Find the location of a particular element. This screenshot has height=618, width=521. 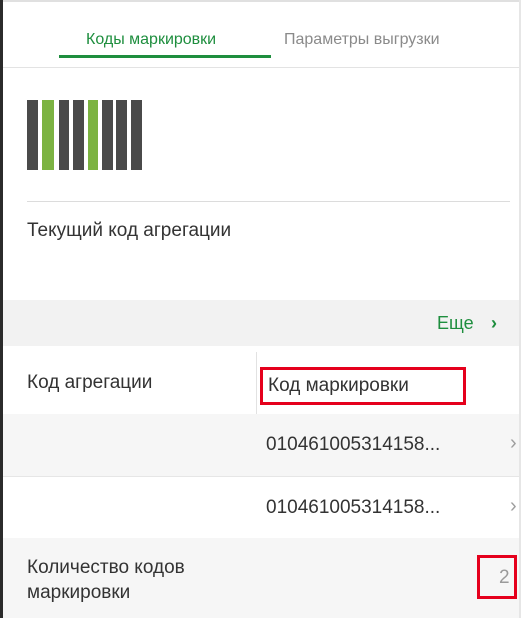

column-divider is located at coordinates (256, 383).